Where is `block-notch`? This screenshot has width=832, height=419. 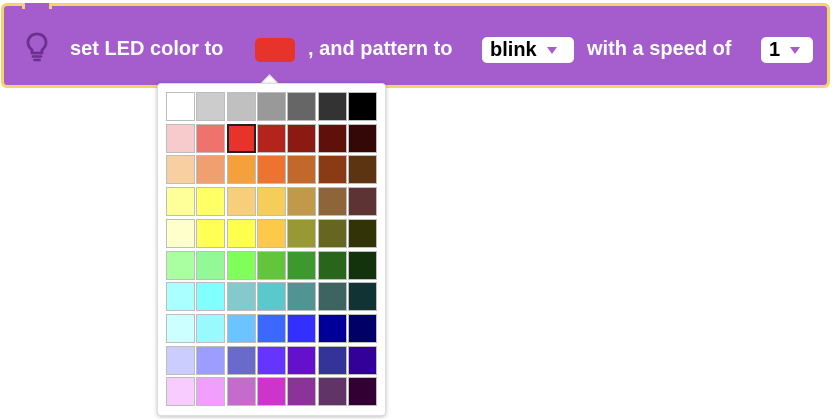
block-notch is located at coordinates (37, 6).